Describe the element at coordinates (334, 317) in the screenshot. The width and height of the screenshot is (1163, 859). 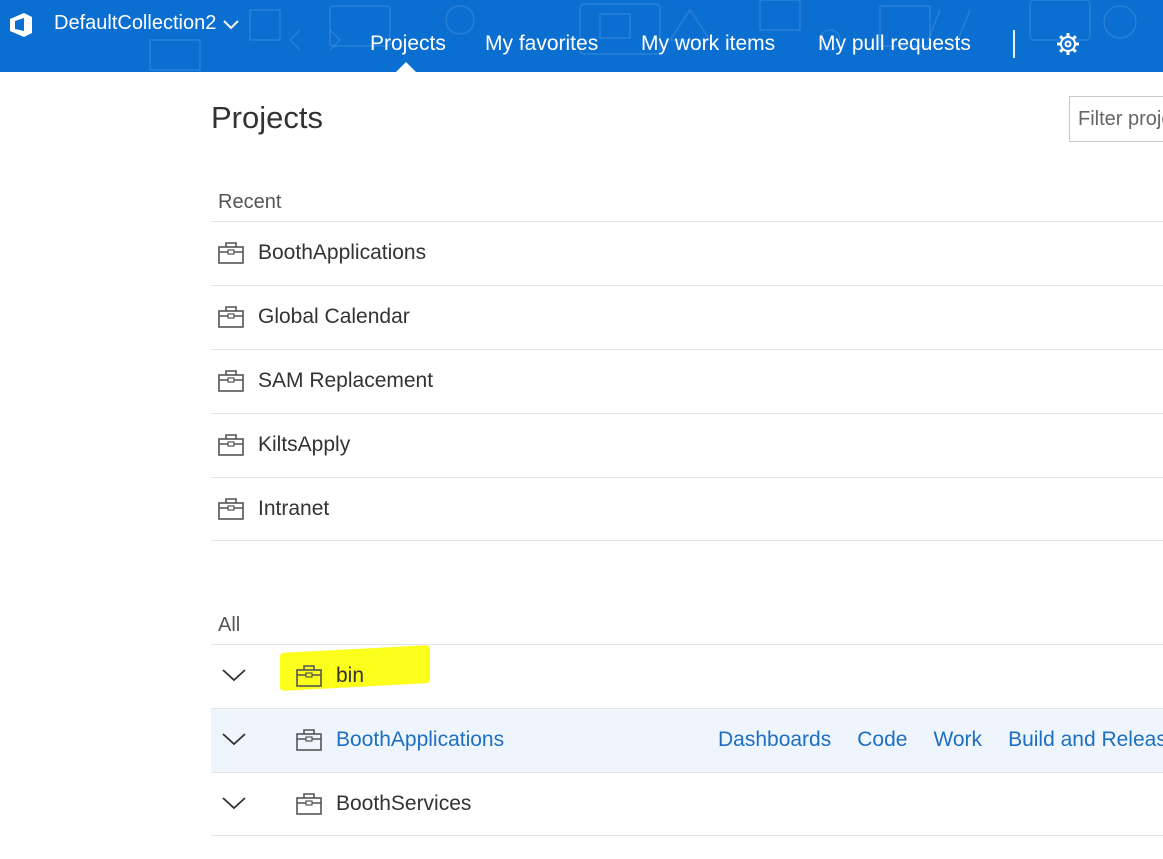
I see `project-name: Global Calendar` at that location.